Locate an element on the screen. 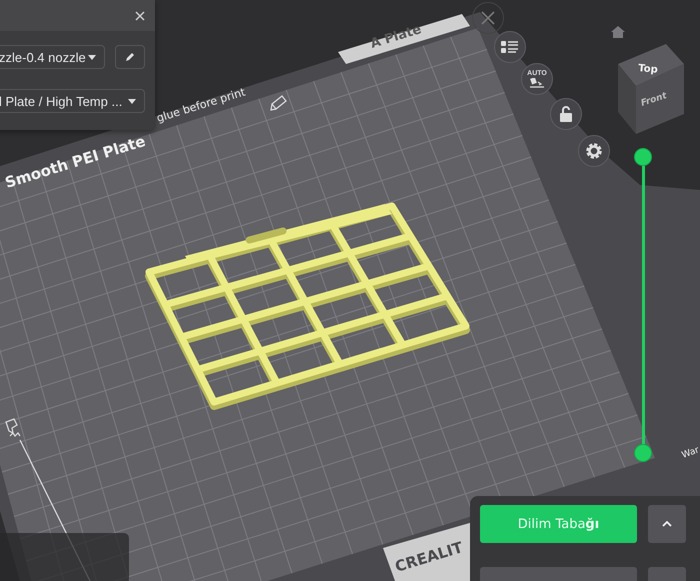 The image size is (700, 581). edit-button is located at coordinates (130, 57).